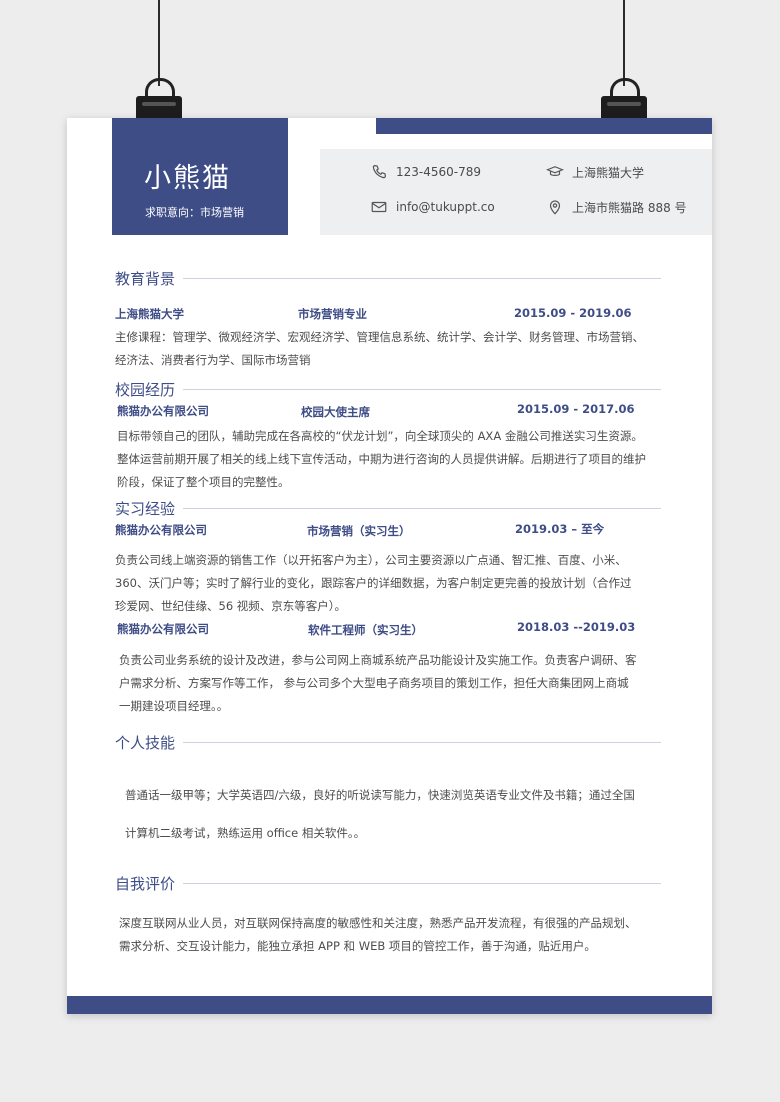 This screenshot has width=780, height=1102. Describe the element at coordinates (379, 207) in the screenshot. I see `email-icon` at that location.